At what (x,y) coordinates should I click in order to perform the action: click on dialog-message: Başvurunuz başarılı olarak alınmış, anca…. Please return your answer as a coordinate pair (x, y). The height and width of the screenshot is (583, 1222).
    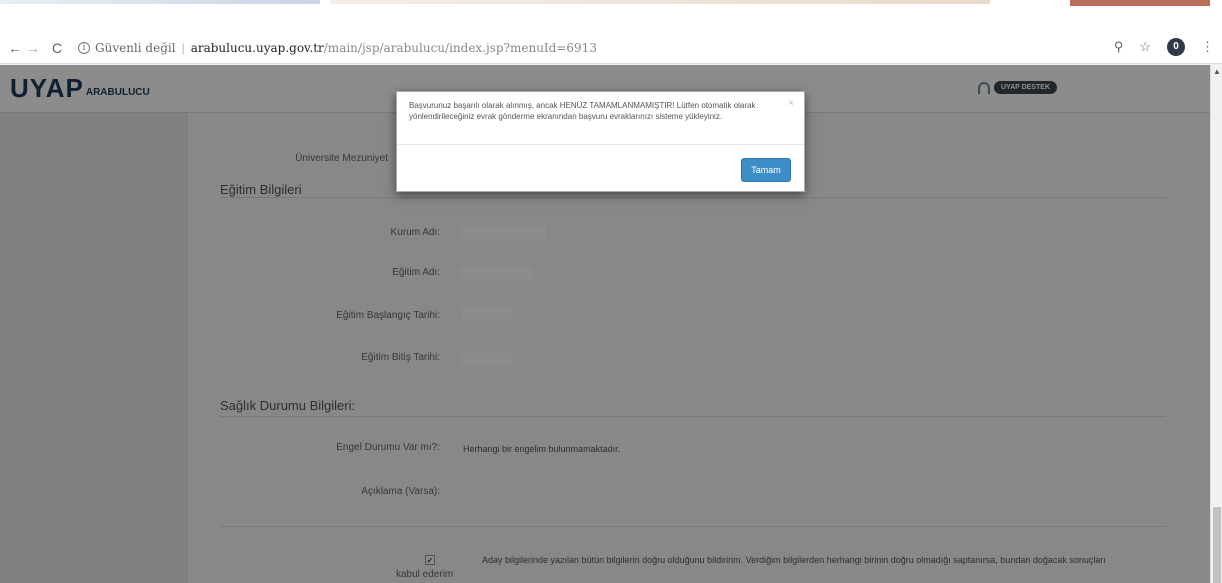
    Looking at the image, I should click on (582, 111).